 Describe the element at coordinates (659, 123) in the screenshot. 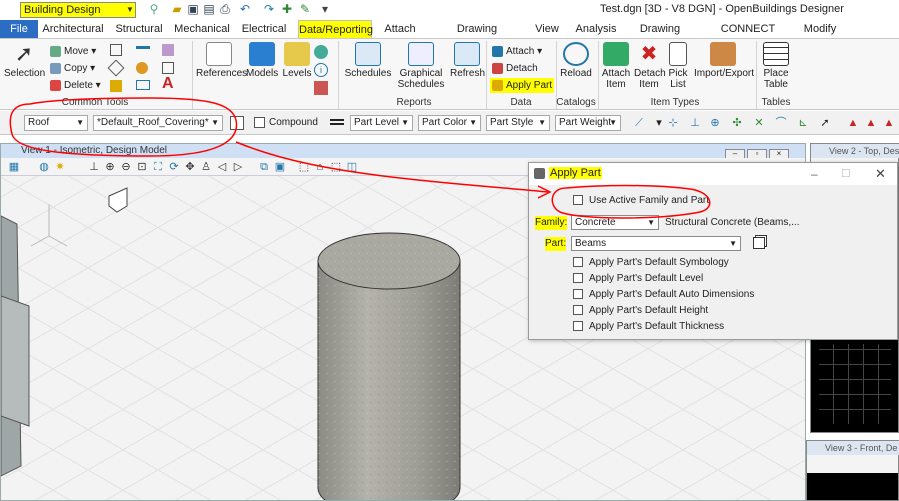

I see `chevron-down-icon: ▾` at that location.